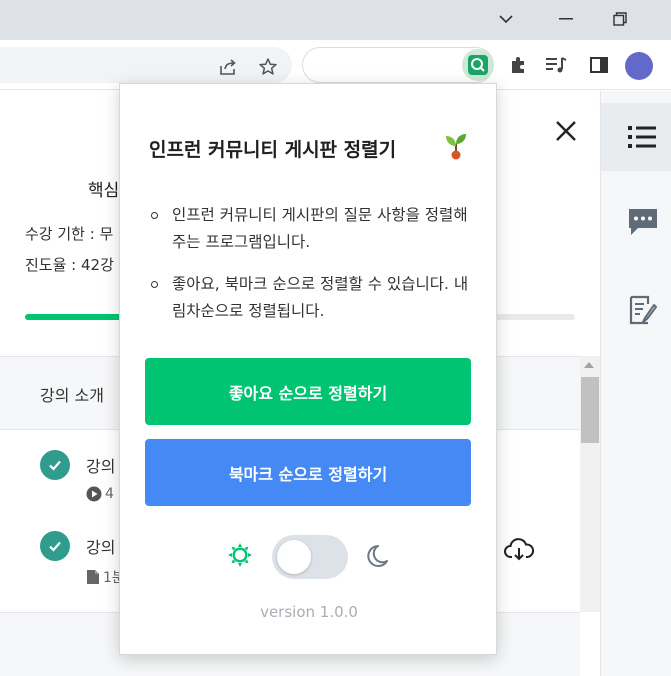 This screenshot has height=676, width=671. Describe the element at coordinates (456, 146) in the screenshot. I see `sprout-icon` at that location.